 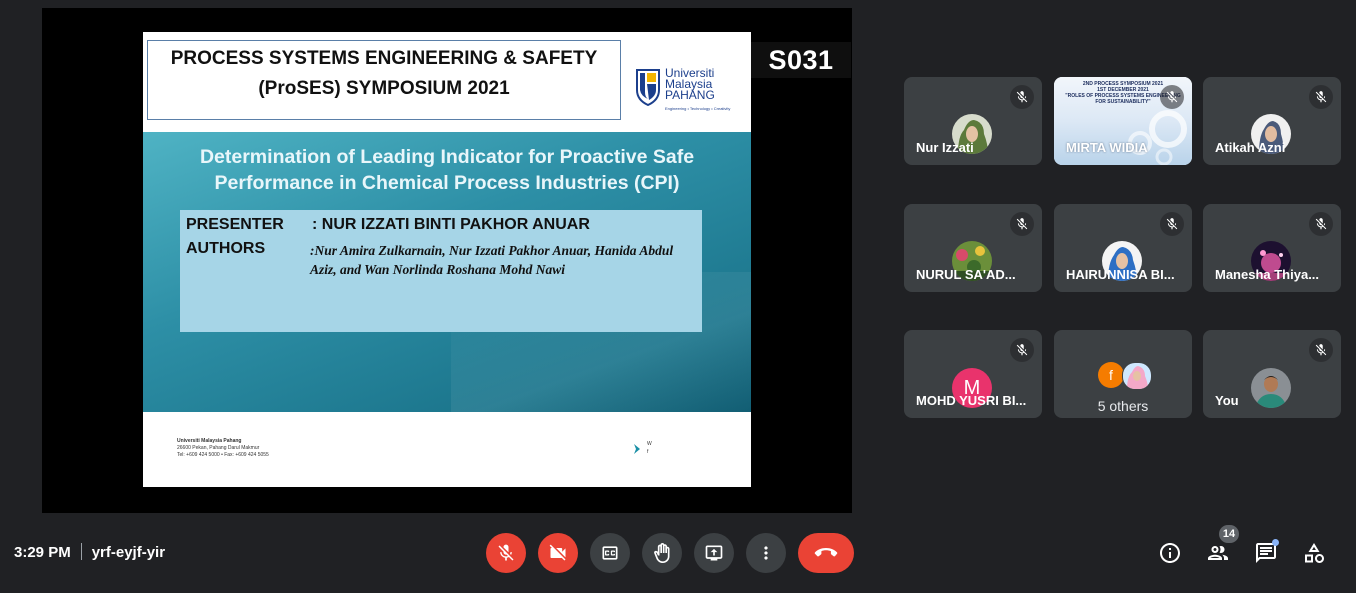 What do you see at coordinates (973, 121) in the screenshot?
I see `participant-tile: Nur Izzati` at bounding box center [973, 121].